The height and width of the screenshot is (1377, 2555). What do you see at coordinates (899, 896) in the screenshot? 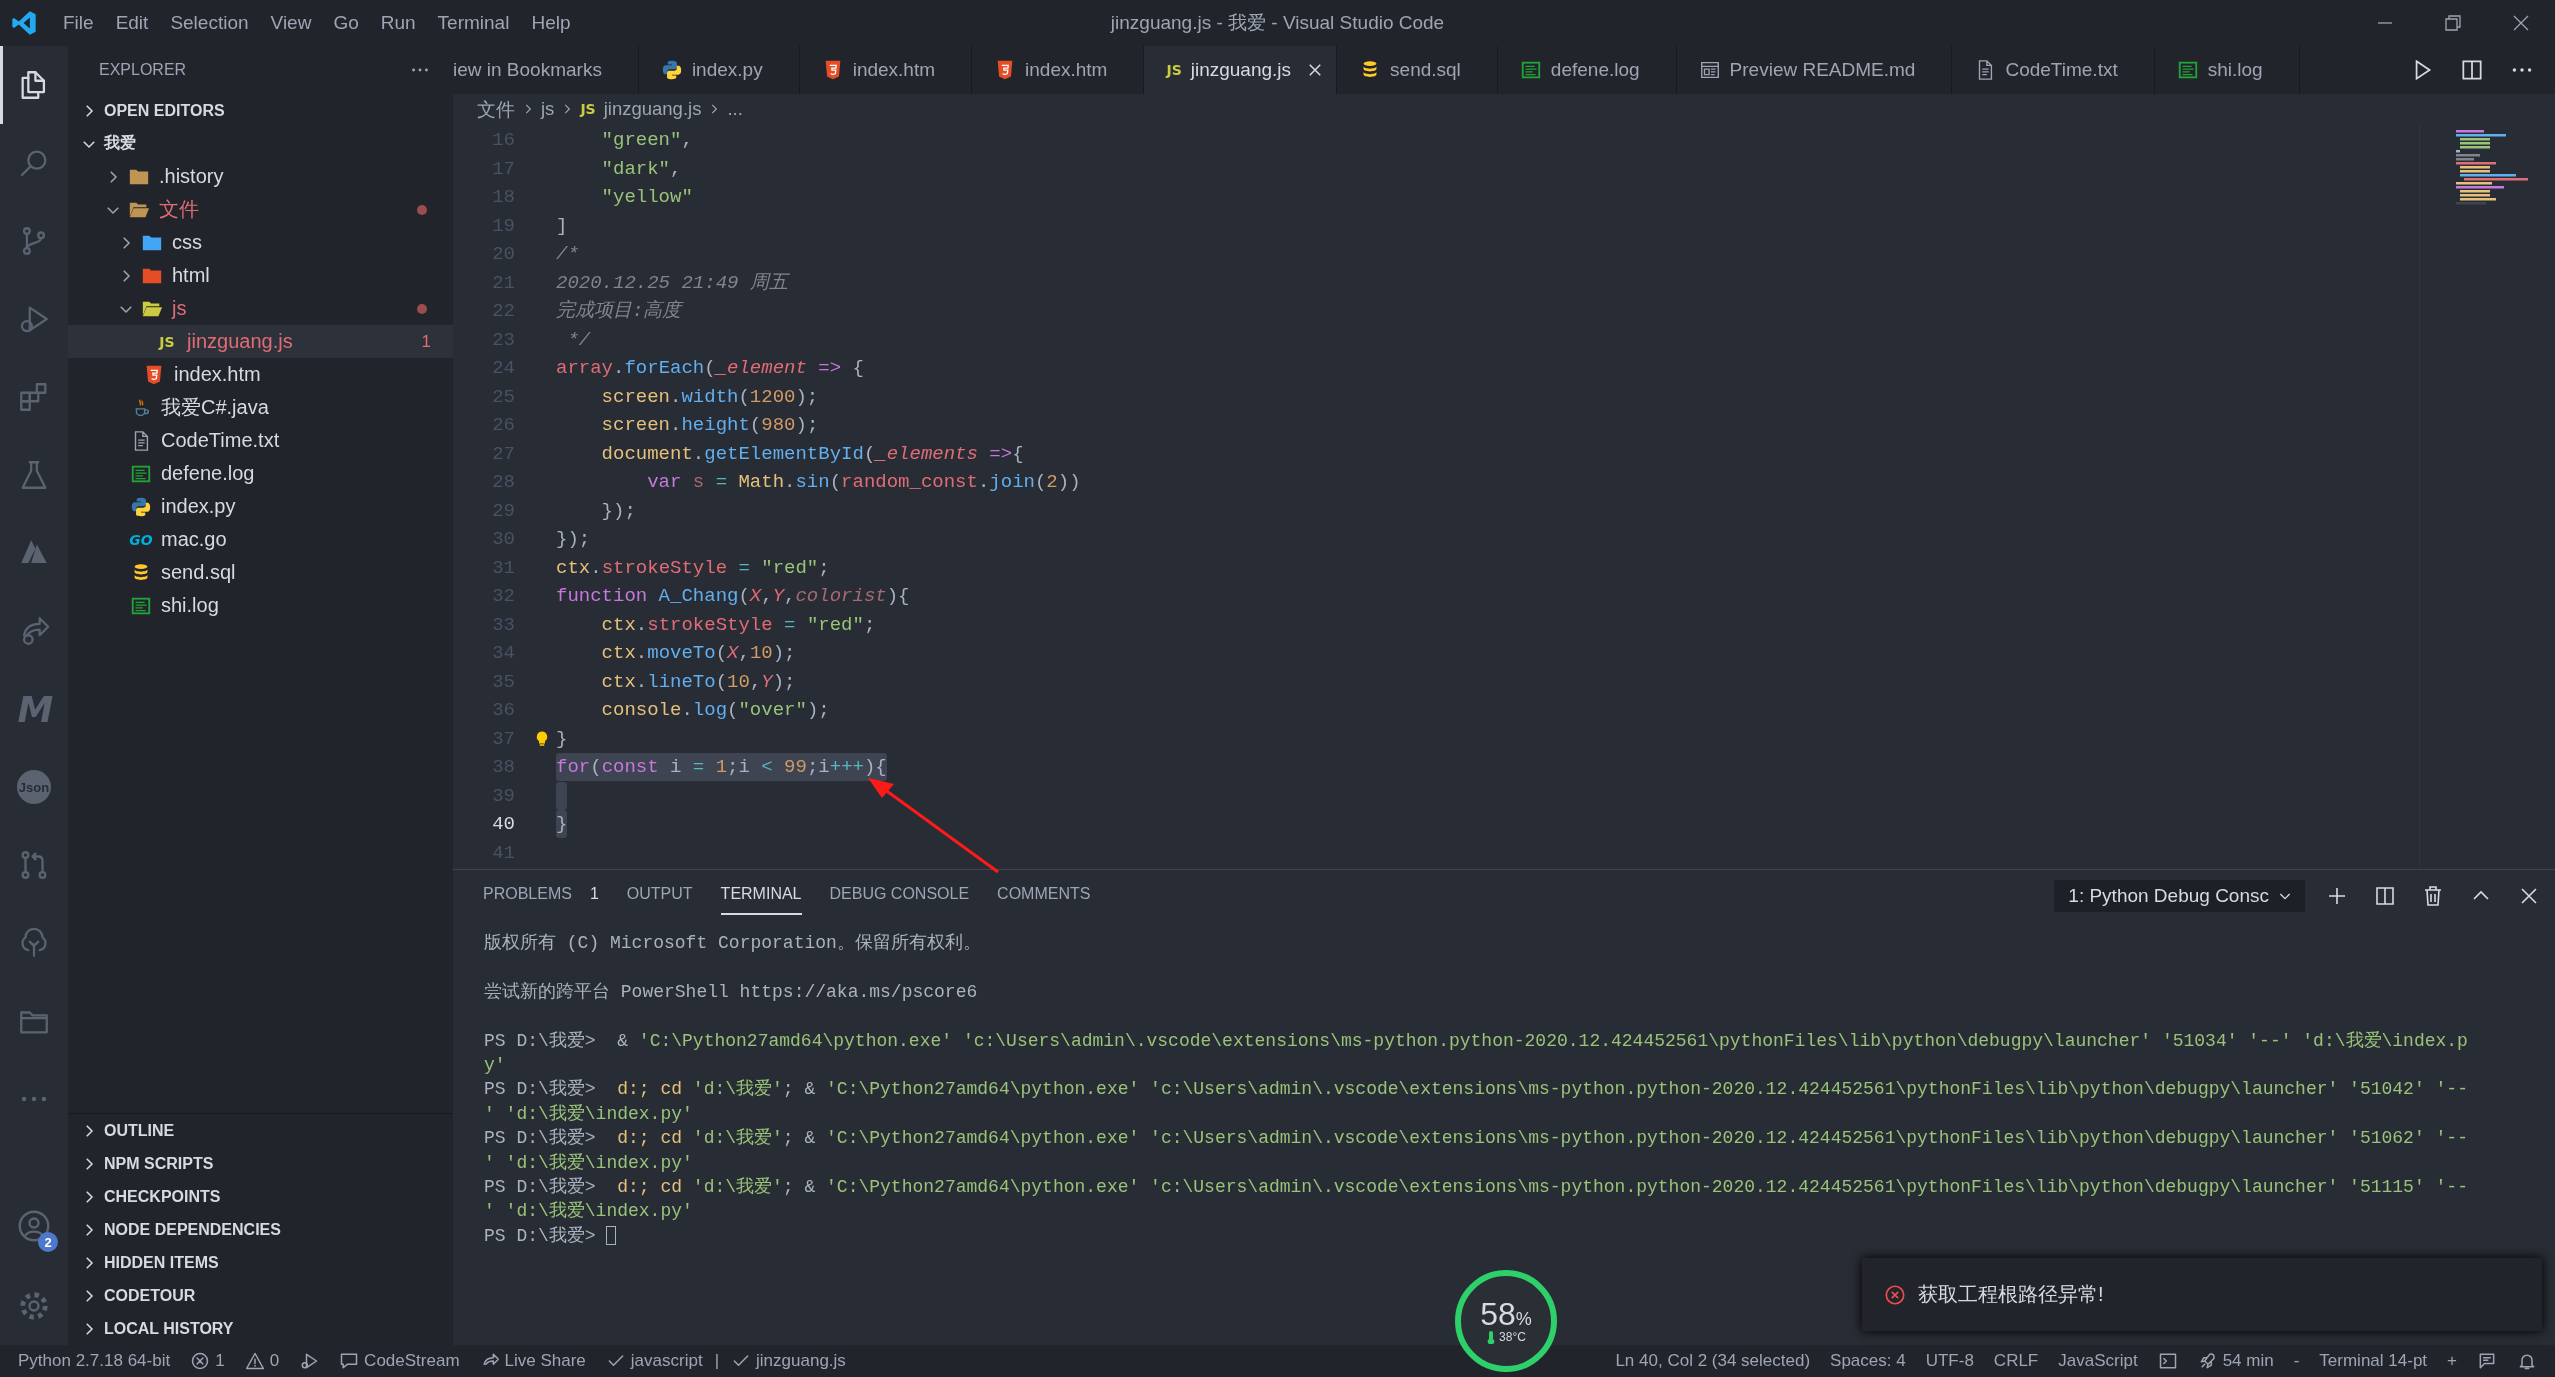
I see `panel-tab: DEBUG CONSOLE` at bounding box center [899, 896].